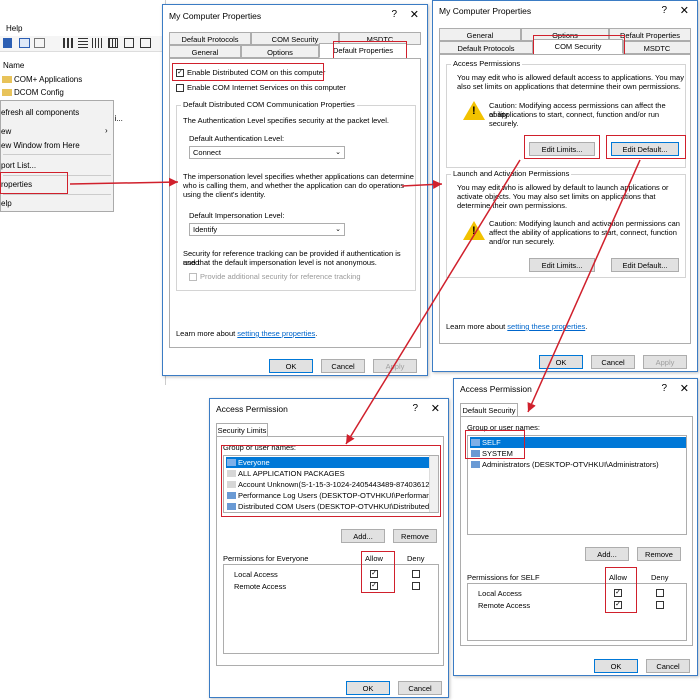  What do you see at coordinates (422, 184) in the screenshot?
I see `arrow-default-props-to-com-security` at bounding box center [422, 184].